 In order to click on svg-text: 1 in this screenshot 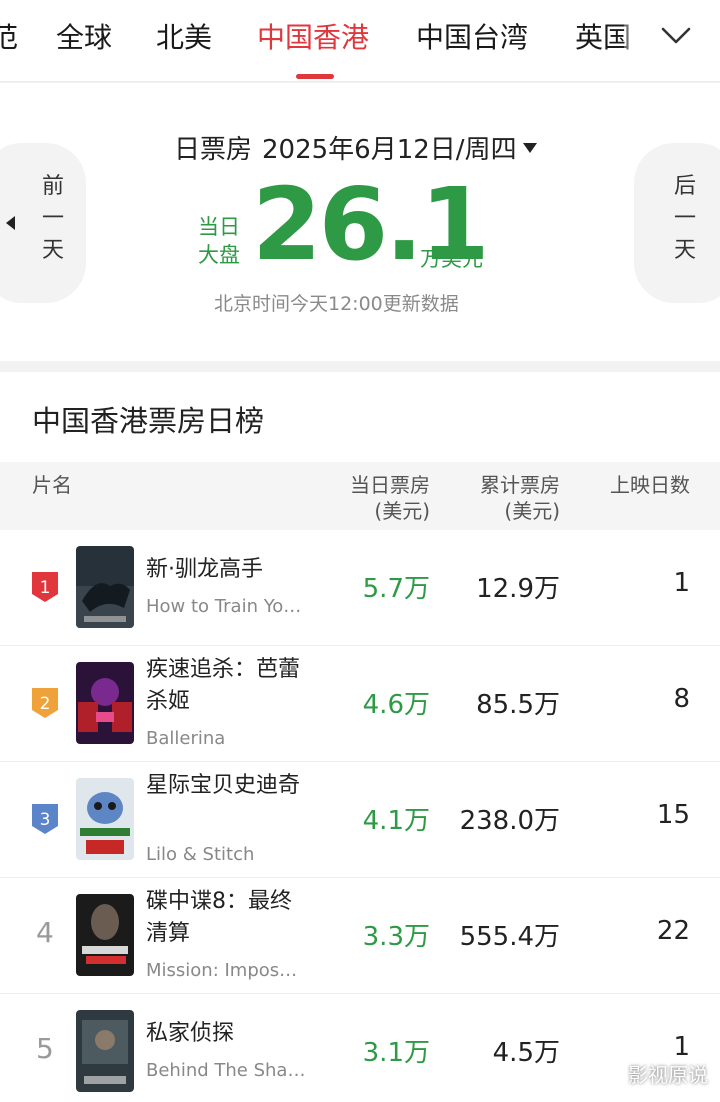, I will do `click(45, 588)`.